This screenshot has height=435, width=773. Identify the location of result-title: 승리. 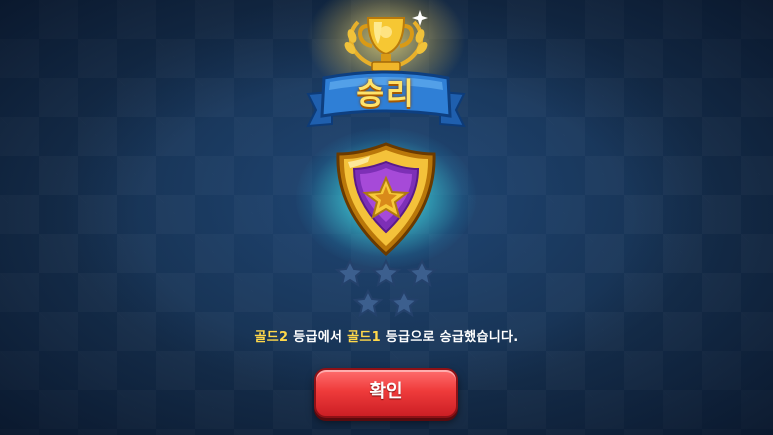
(386, 94).